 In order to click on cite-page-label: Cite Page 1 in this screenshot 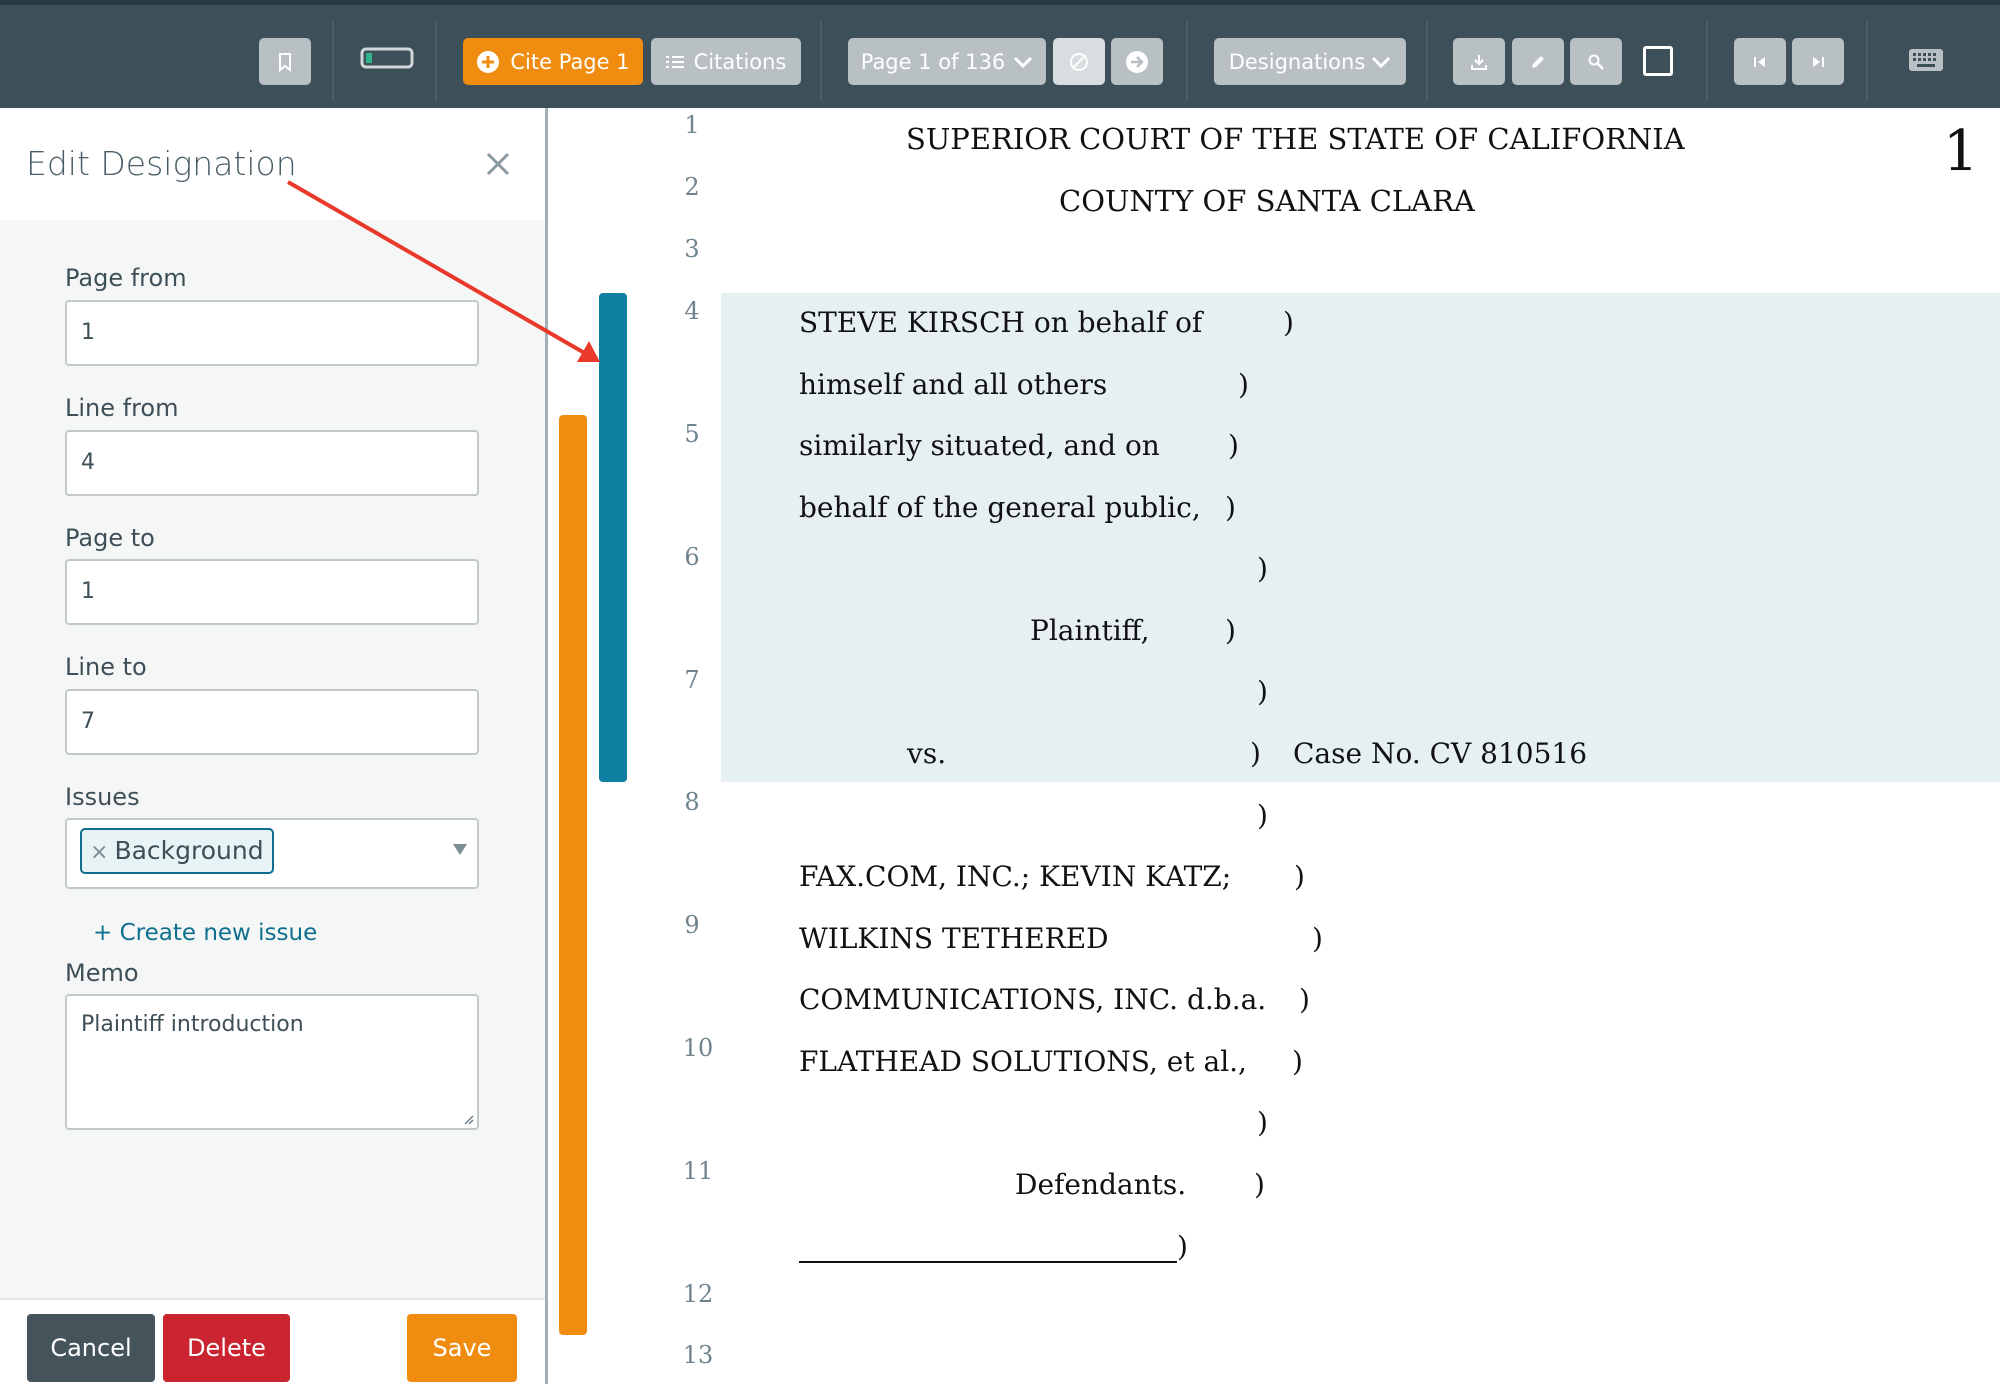, I will do `click(570, 61)`.